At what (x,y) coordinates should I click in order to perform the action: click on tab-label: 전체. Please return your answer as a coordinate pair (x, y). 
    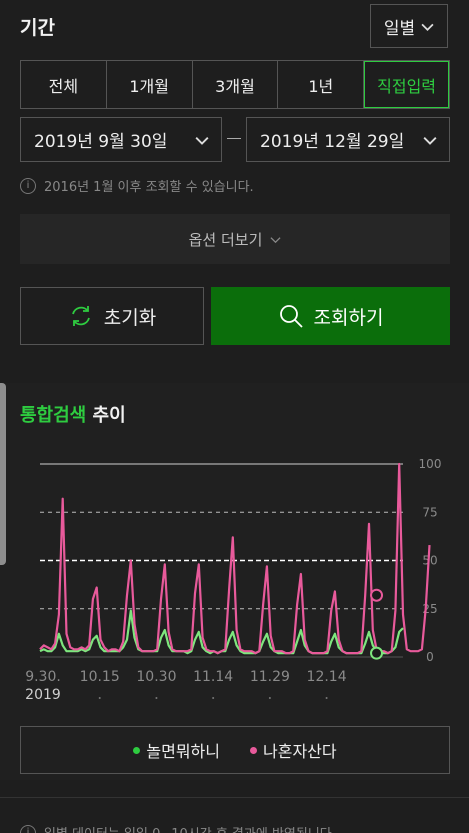
    Looking at the image, I should click on (63, 86).